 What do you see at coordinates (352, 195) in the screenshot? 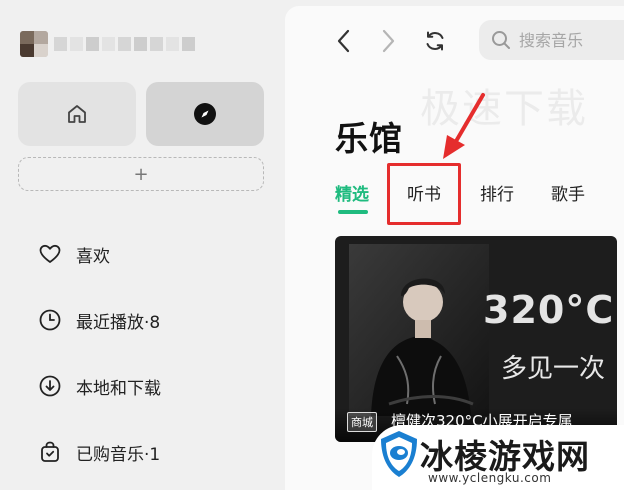
I see `tab-label: 精选` at bounding box center [352, 195].